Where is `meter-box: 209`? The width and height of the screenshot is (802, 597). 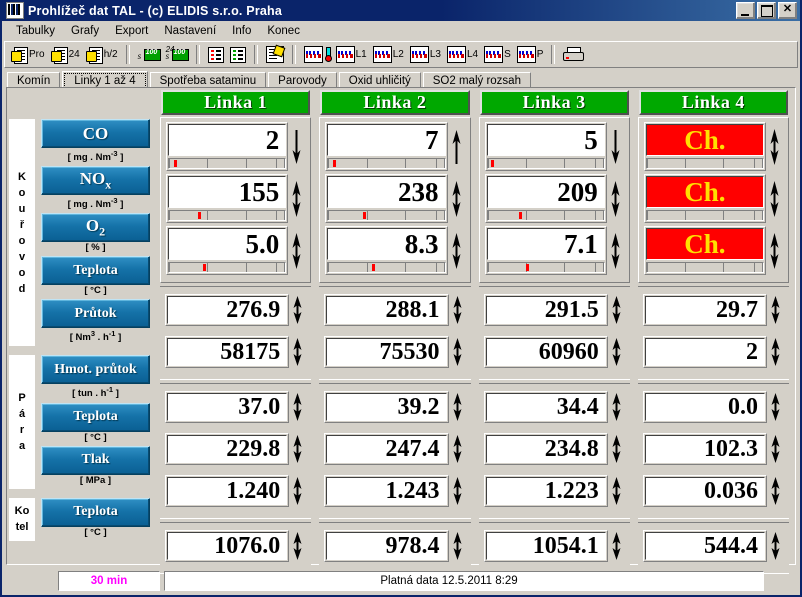 meter-box: 209 is located at coordinates (545, 198).